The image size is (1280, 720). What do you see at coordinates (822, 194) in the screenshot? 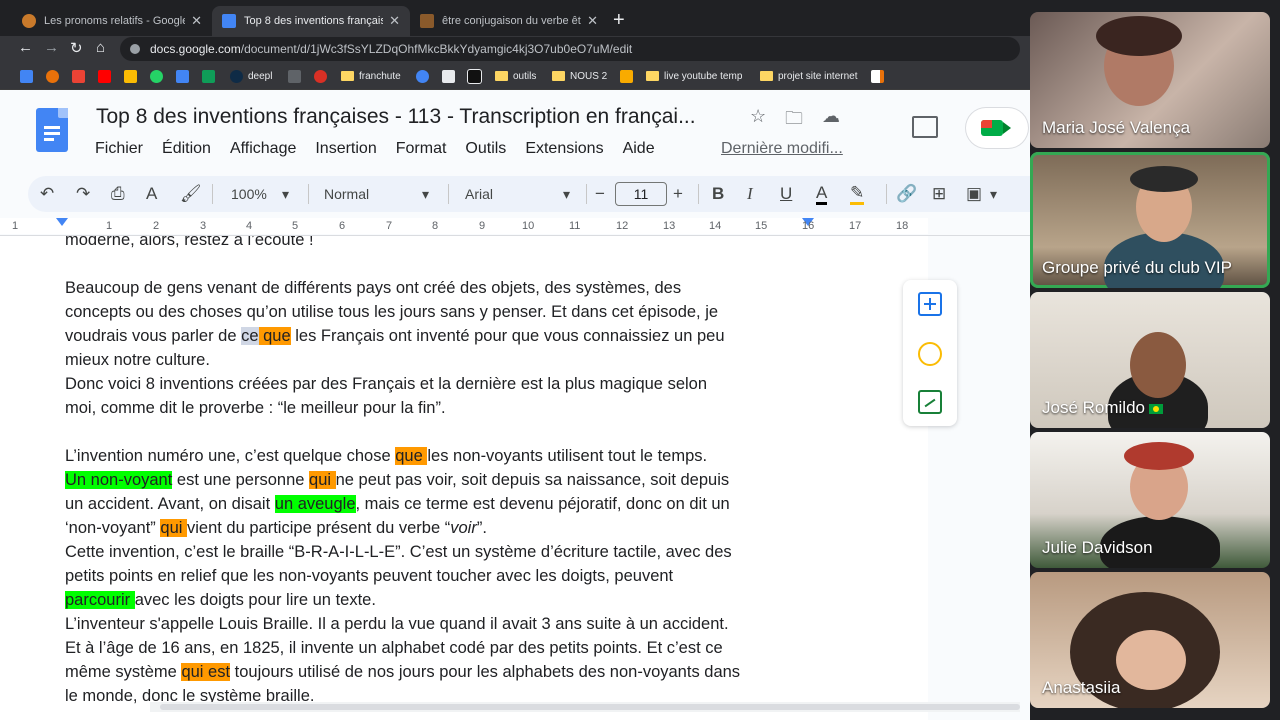
I see `text-color-icon: A` at bounding box center [822, 194].